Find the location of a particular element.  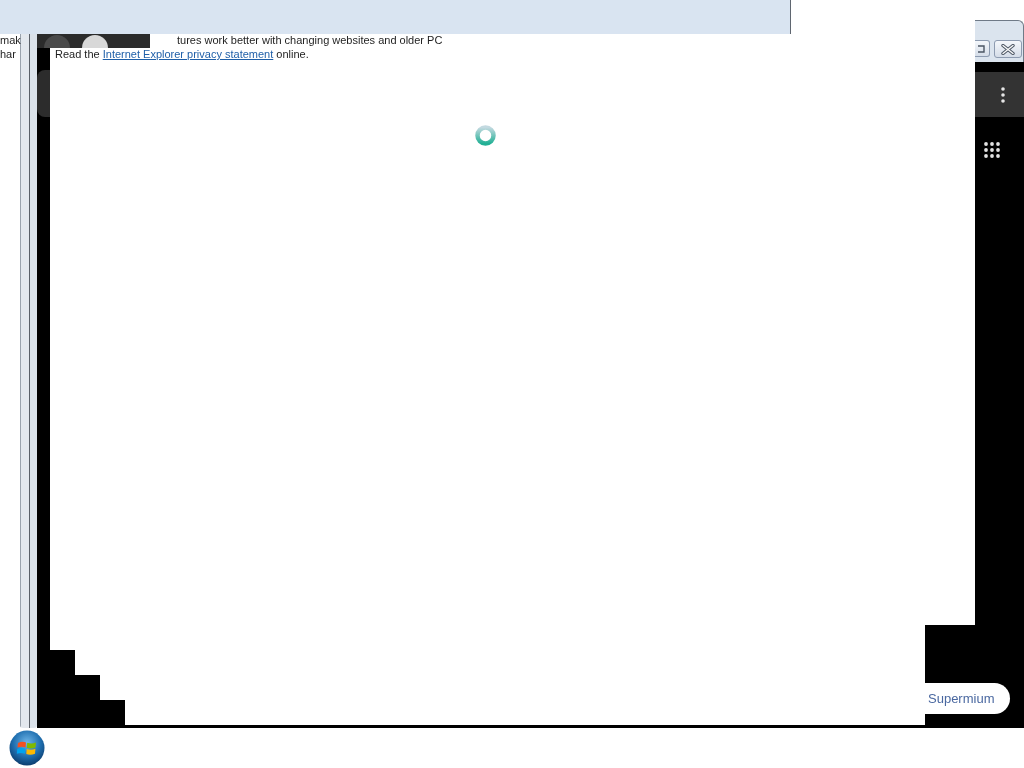

spinner-icon is located at coordinates (485, 135).